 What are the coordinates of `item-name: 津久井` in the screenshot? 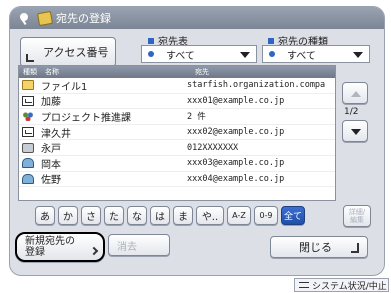 It's located at (56, 134).